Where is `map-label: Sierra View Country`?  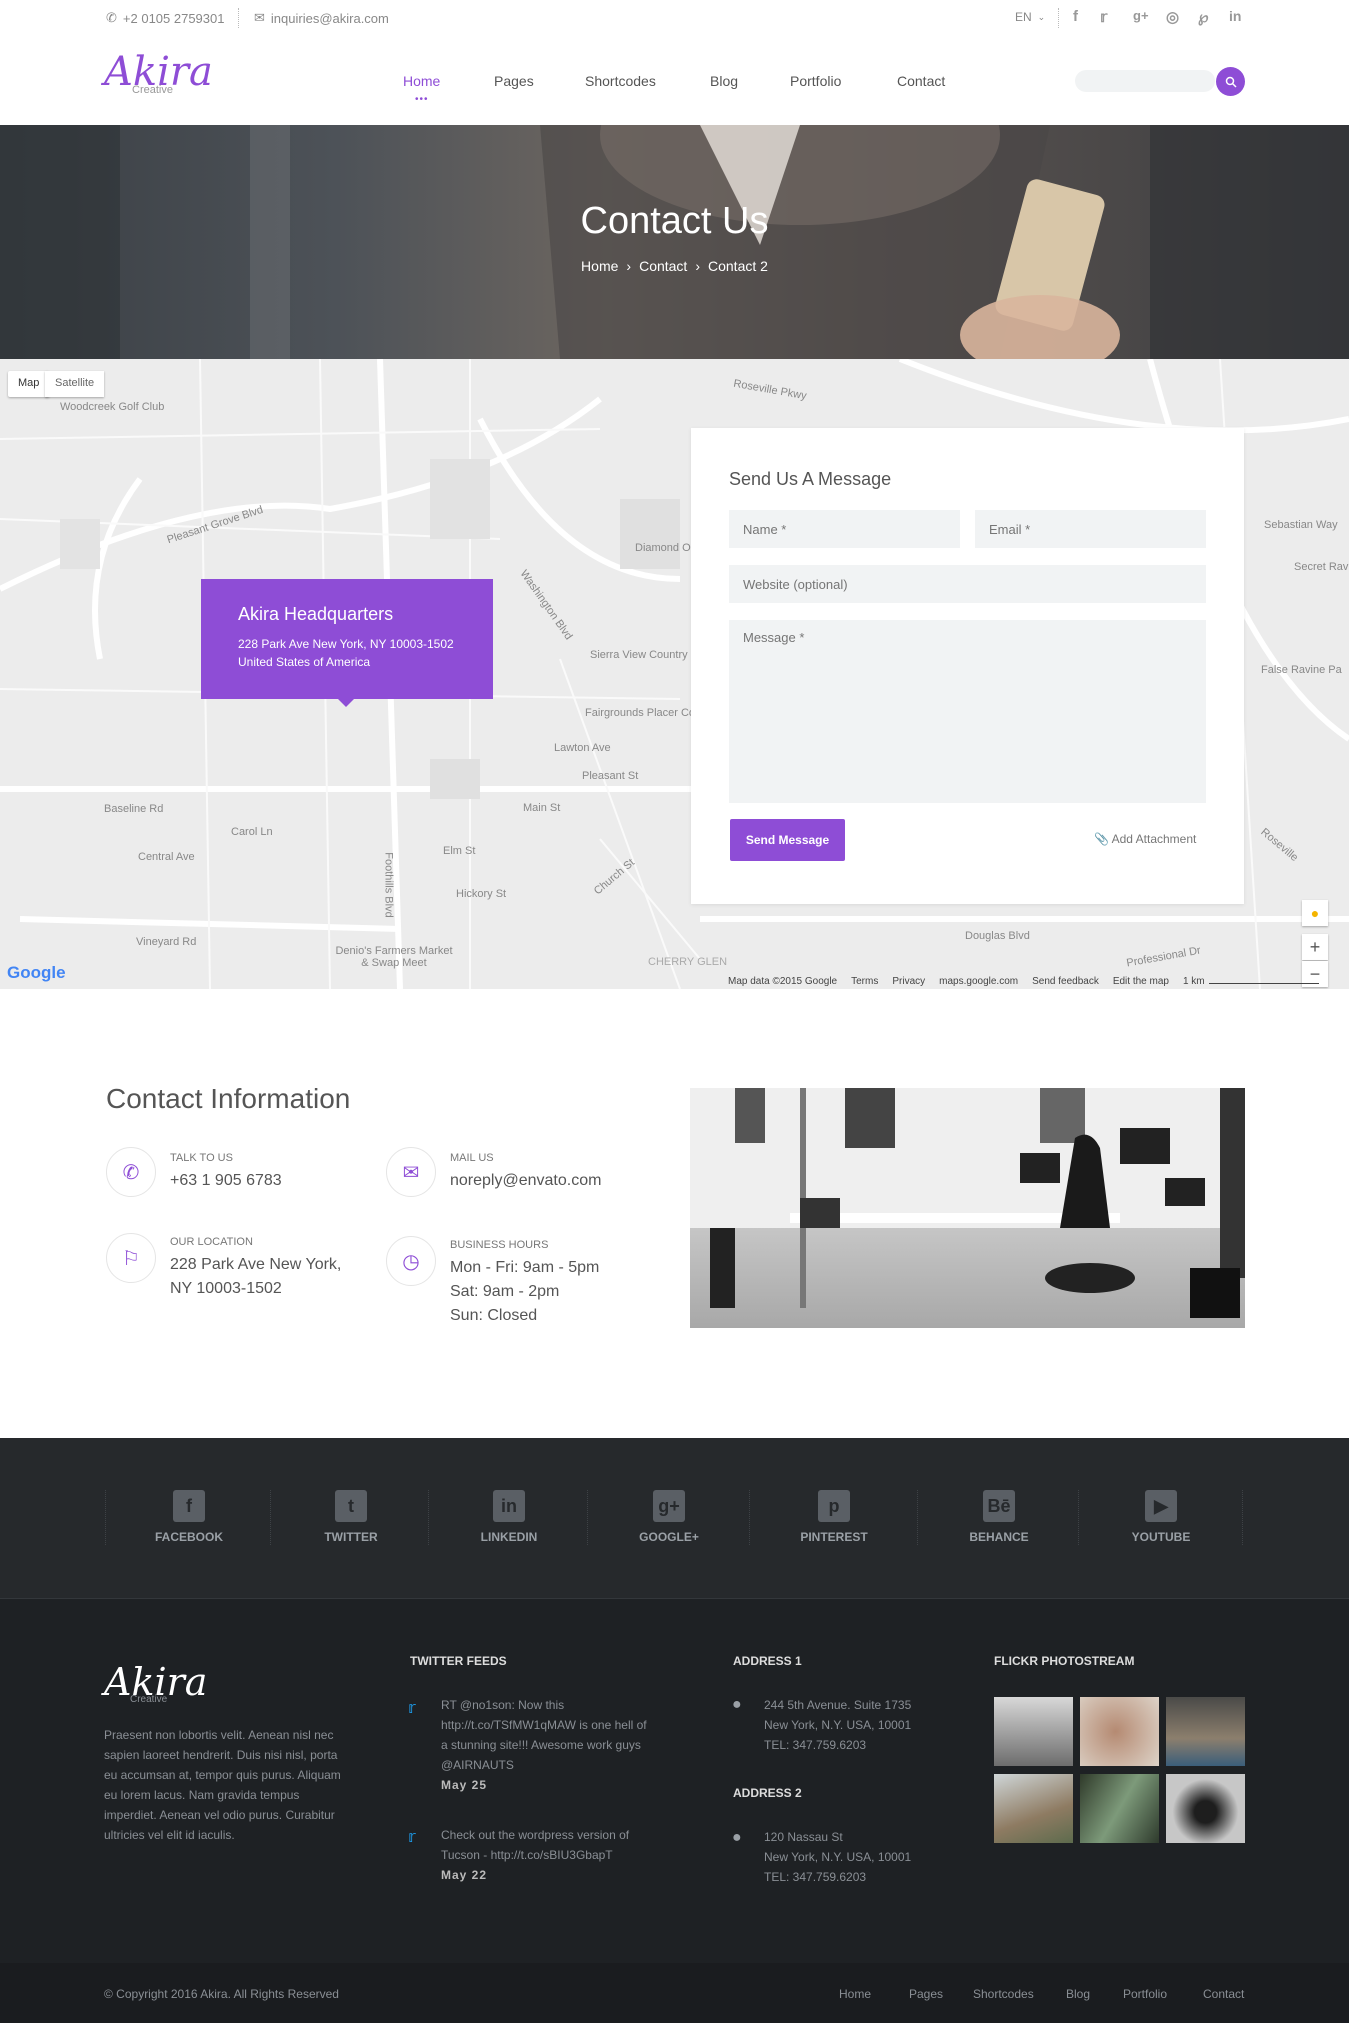 map-label: Sierra View Country is located at coordinates (639, 655).